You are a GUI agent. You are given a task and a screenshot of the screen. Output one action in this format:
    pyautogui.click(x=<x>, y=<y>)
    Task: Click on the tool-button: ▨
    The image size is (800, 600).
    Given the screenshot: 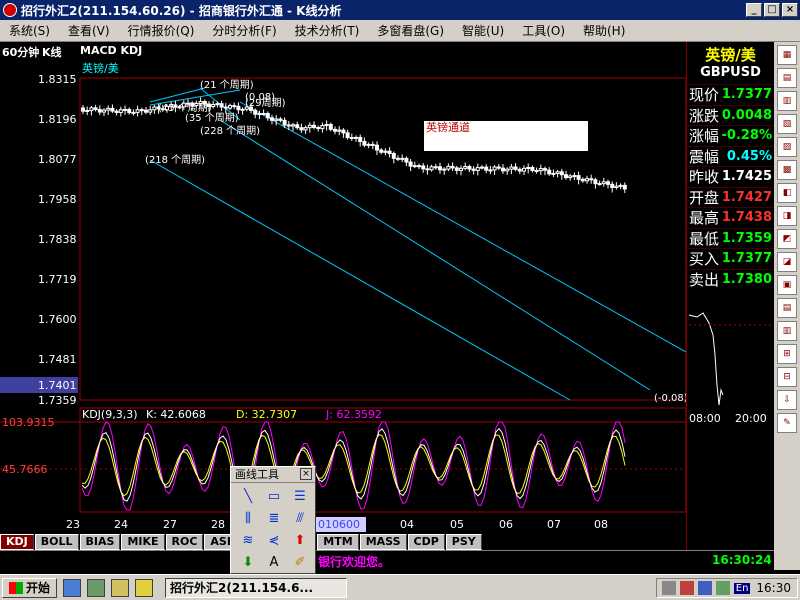 What is the action you would take?
    pyautogui.click(x=787, y=147)
    